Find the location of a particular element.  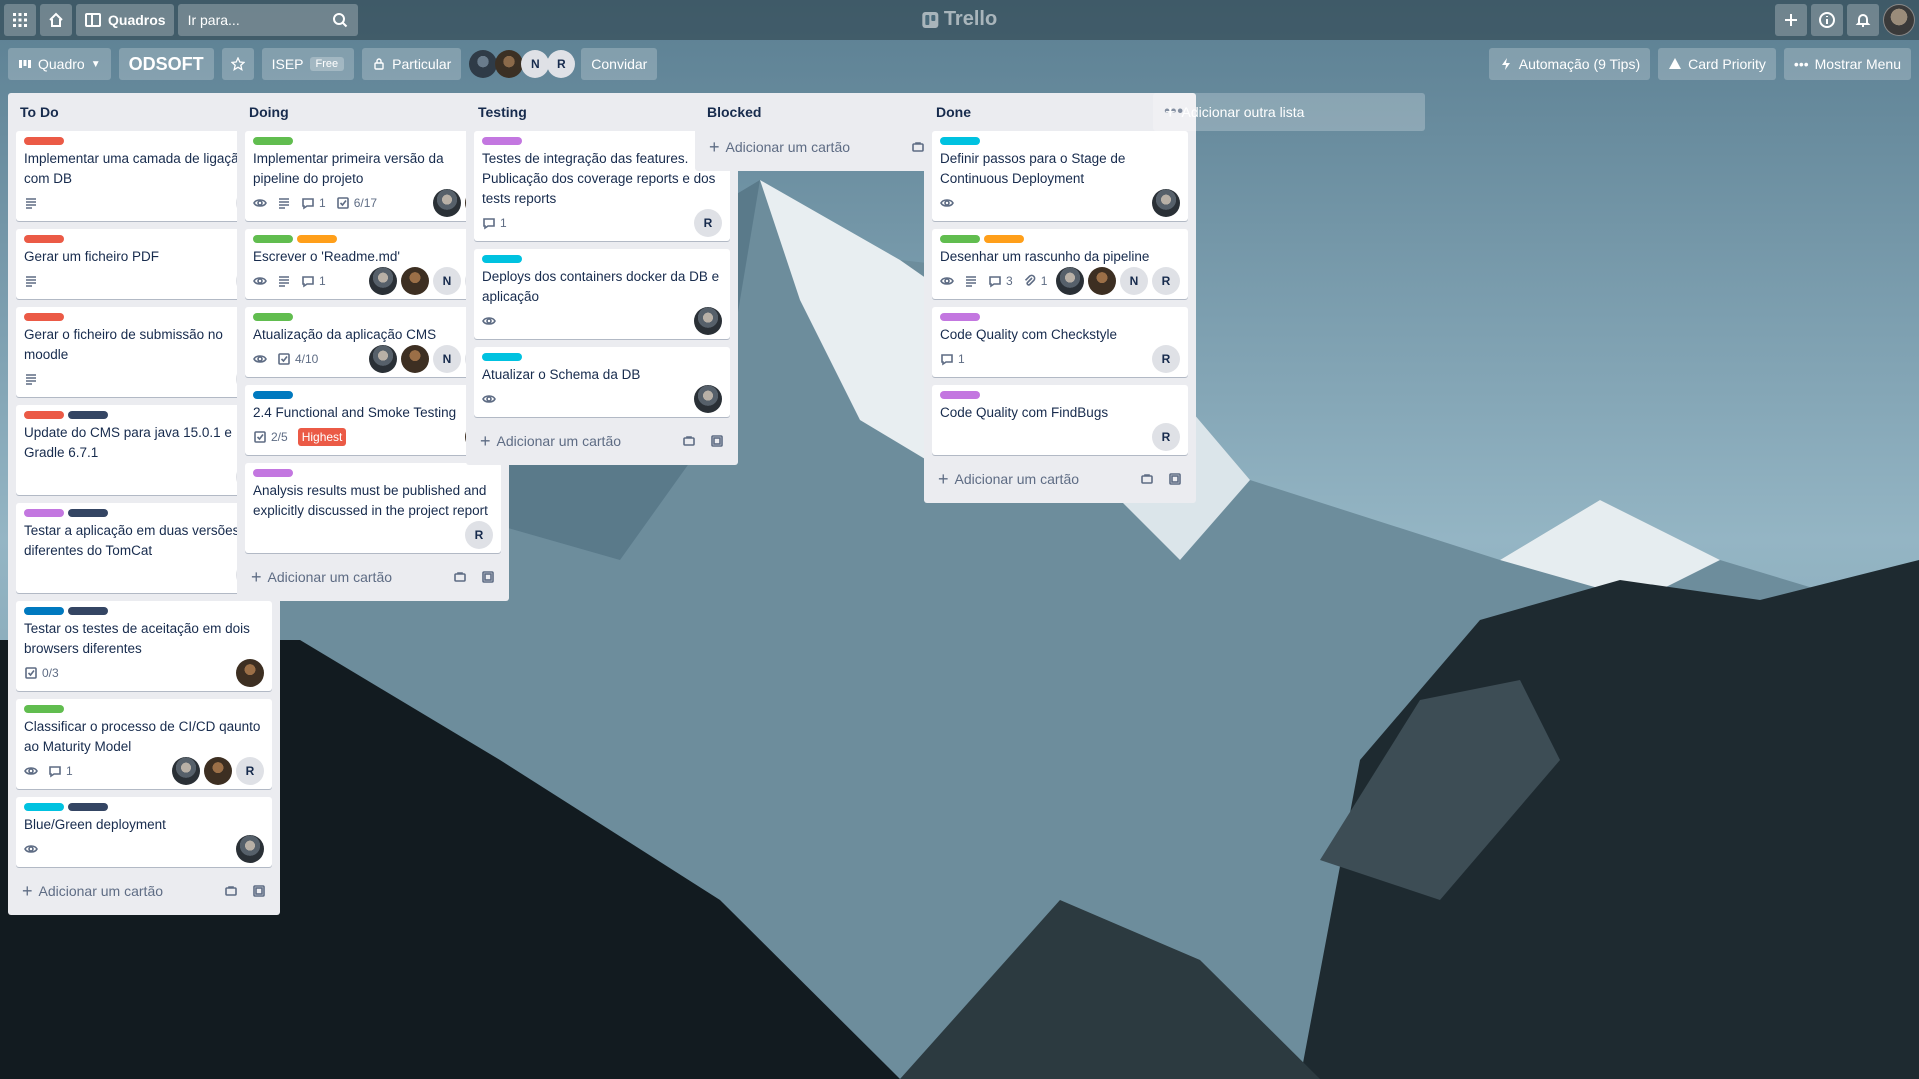

card: Atualização da aplicação CMS4/10NR is located at coordinates (373, 342).